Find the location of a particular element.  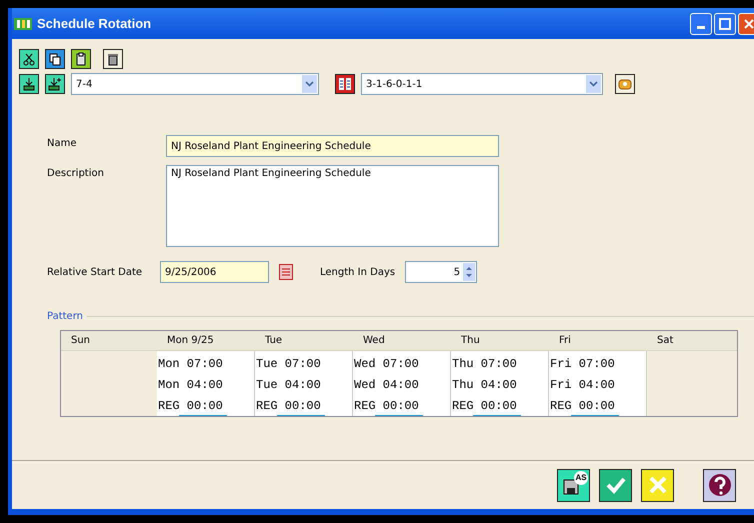

close-button is located at coordinates (746, 23).